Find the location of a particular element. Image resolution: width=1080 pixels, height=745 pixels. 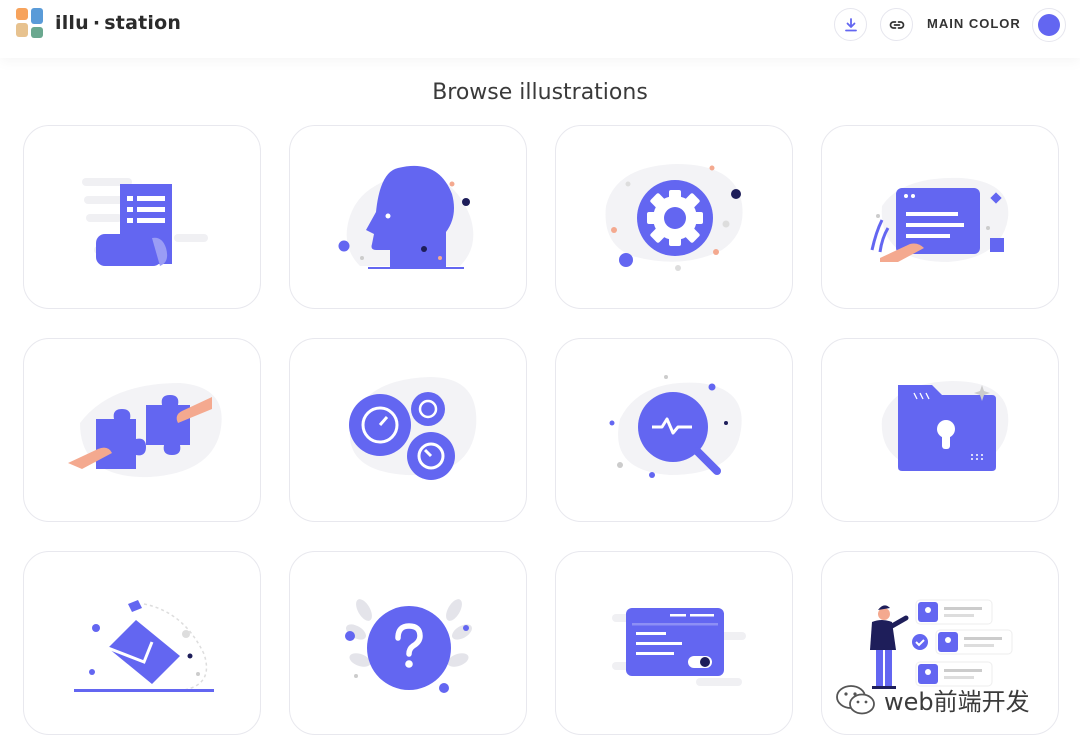

illustration-card-document is located at coordinates (142, 217).